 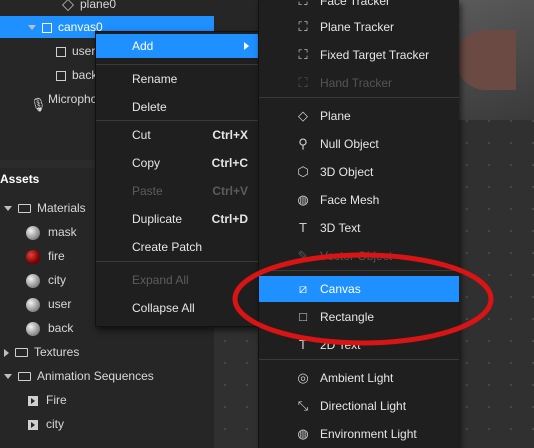 I want to click on tree-item-plane0: plane0, so click(x=169, y=7).